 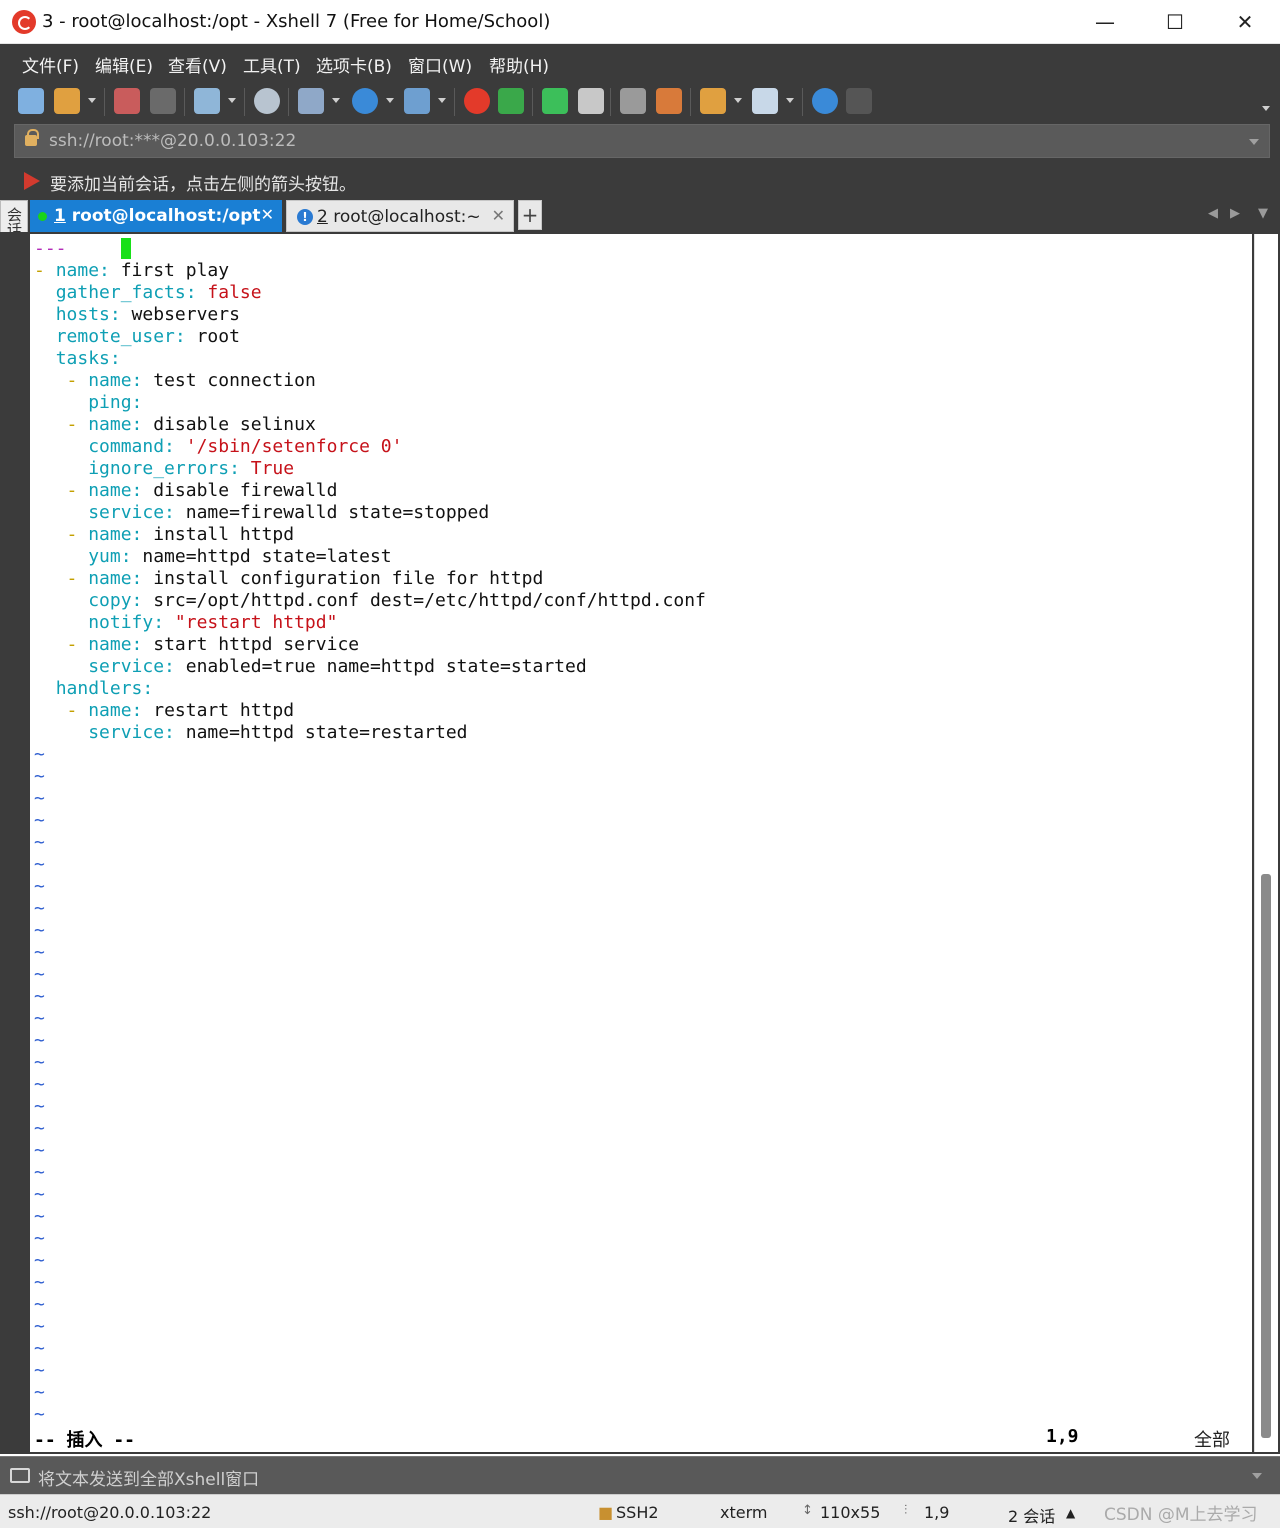 I want to click on status-sessions: 2 会话, so click(x=1031, y=1515).